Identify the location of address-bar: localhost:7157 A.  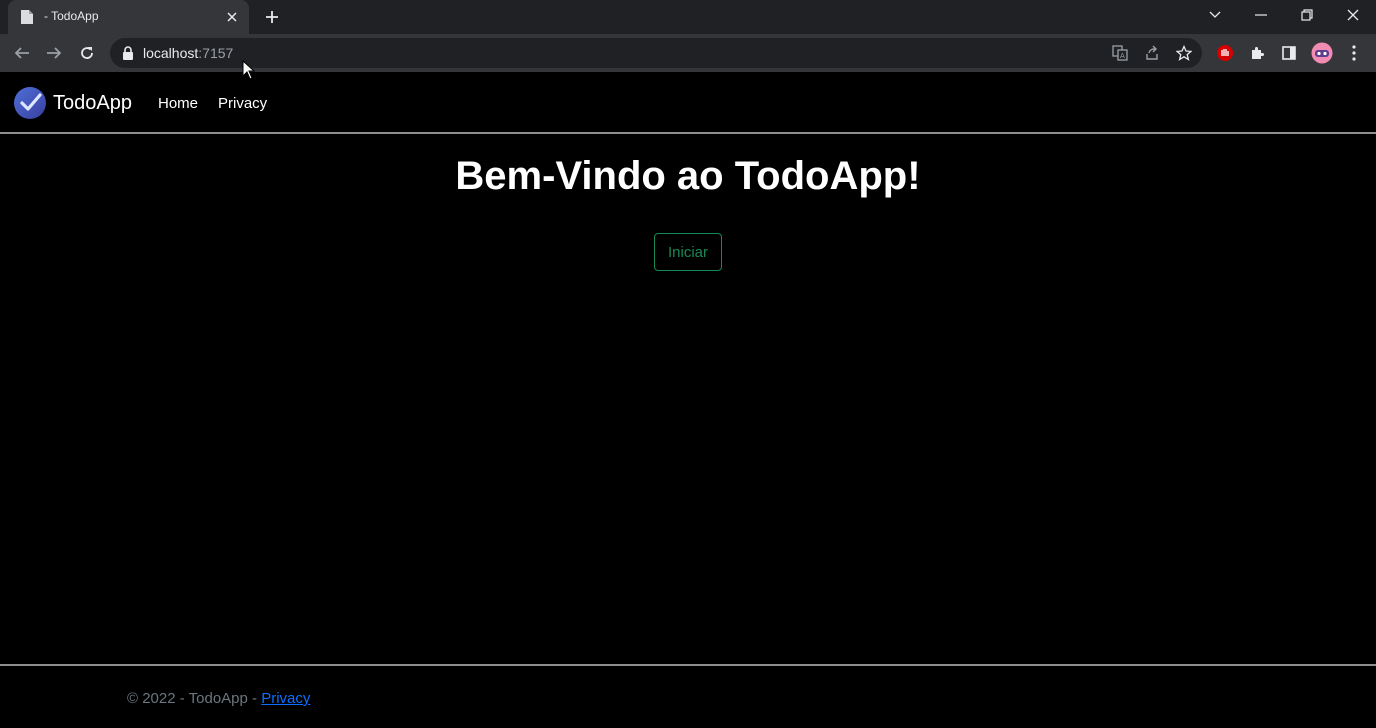
(656, 53).